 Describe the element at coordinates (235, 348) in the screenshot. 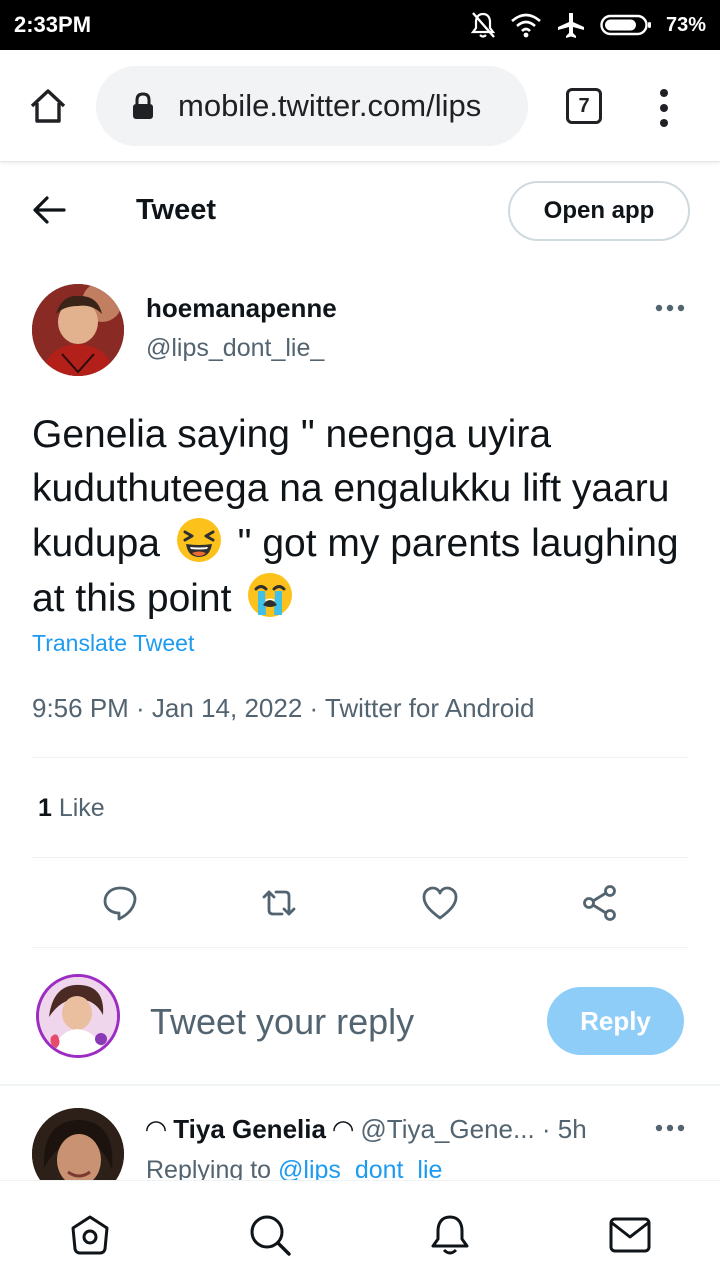

I see `author-handle: @lips_dont_lie_` at that location.